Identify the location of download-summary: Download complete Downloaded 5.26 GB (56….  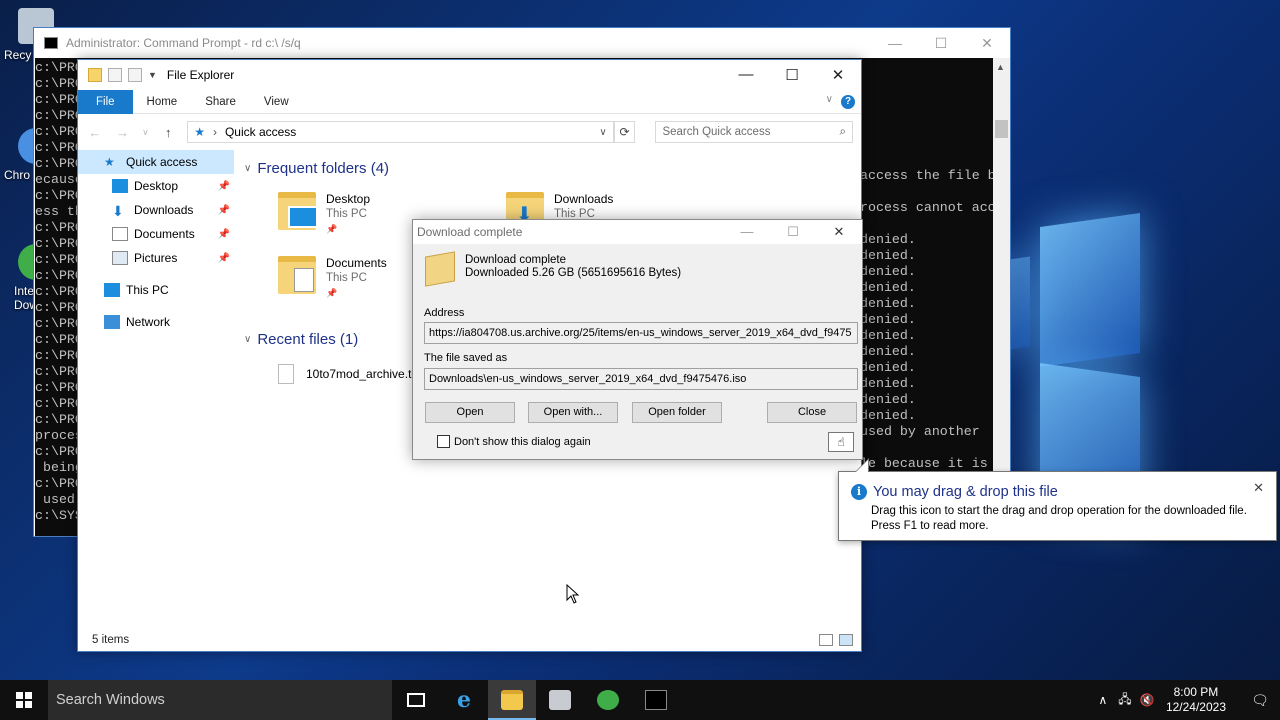
(553, 269).